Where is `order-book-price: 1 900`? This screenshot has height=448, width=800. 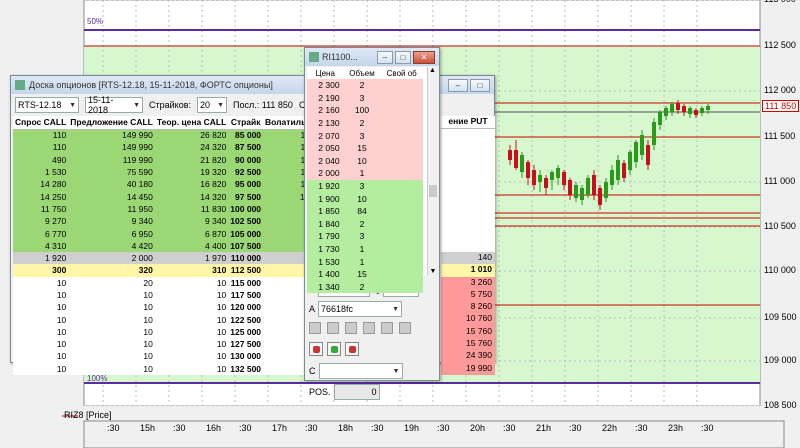
order-book-price: 1 900 is located at coordinates (325, 198).